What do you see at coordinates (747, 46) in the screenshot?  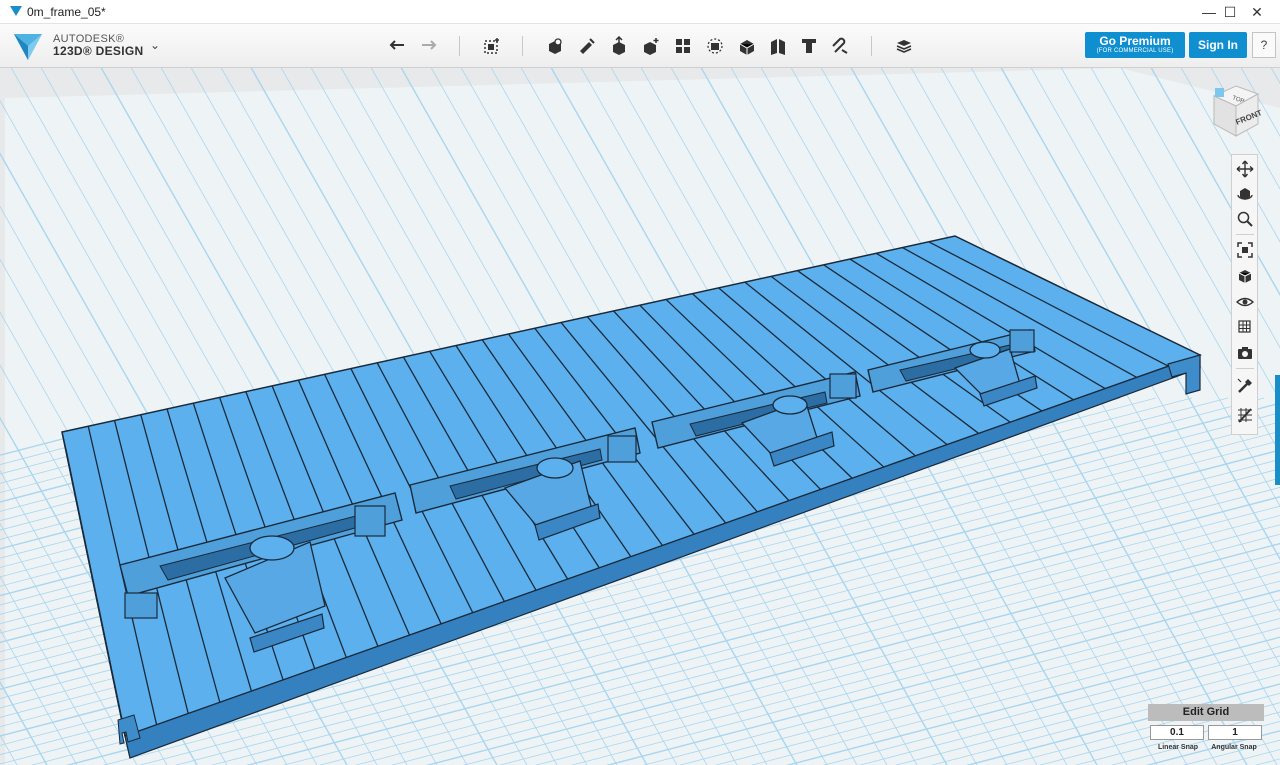 I see `combine-icon` at bounding box center [747, 46].